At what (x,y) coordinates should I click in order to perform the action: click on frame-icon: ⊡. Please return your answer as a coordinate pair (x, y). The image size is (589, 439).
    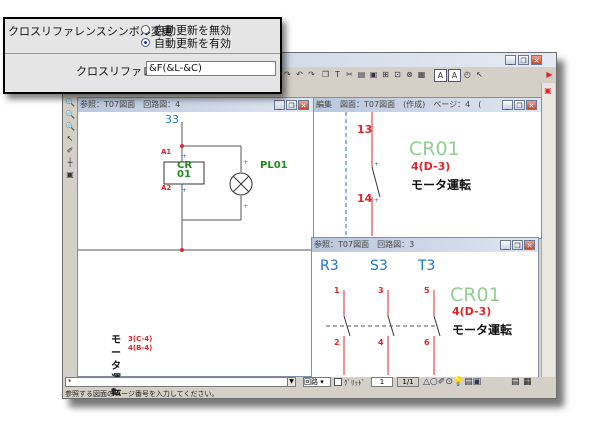
    Looking at the image, I should click on (397, 74).